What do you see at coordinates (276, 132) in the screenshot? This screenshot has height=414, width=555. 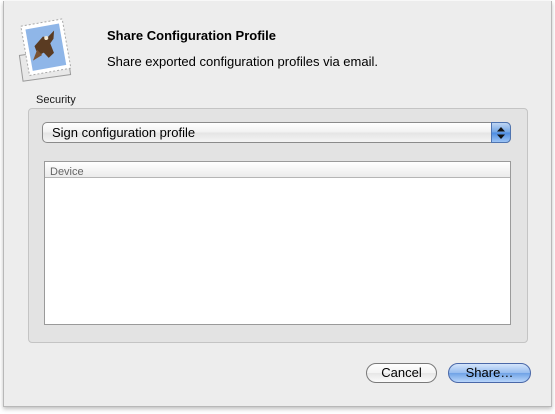 I see `security-popup-button: Sign configuration profile` at bounding box center [276, 132].